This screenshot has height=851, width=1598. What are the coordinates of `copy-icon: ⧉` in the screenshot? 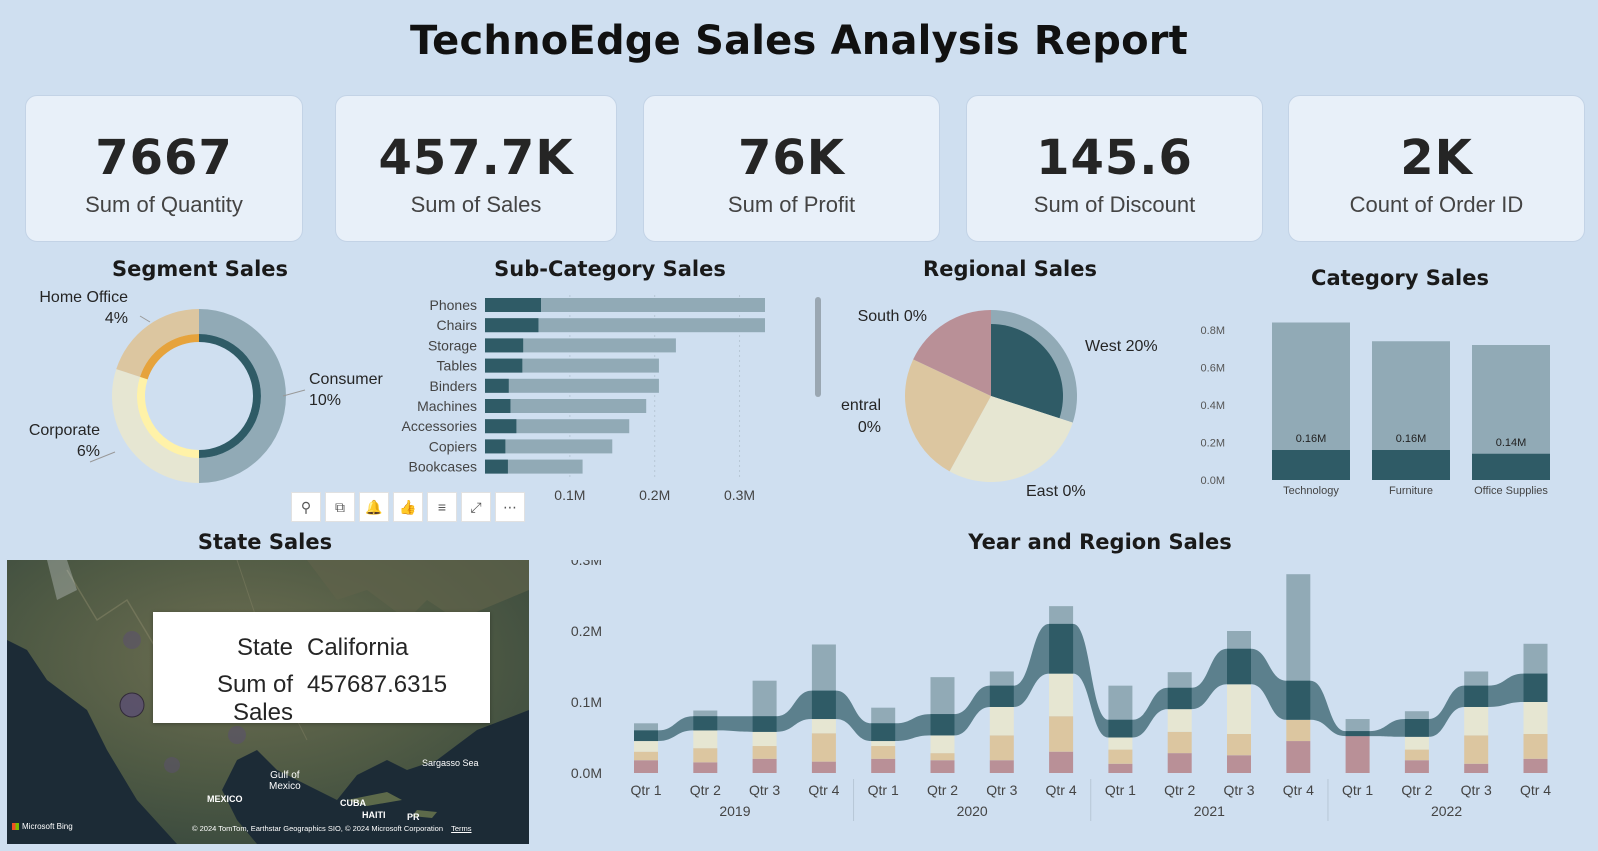 It's located at (340, 507).